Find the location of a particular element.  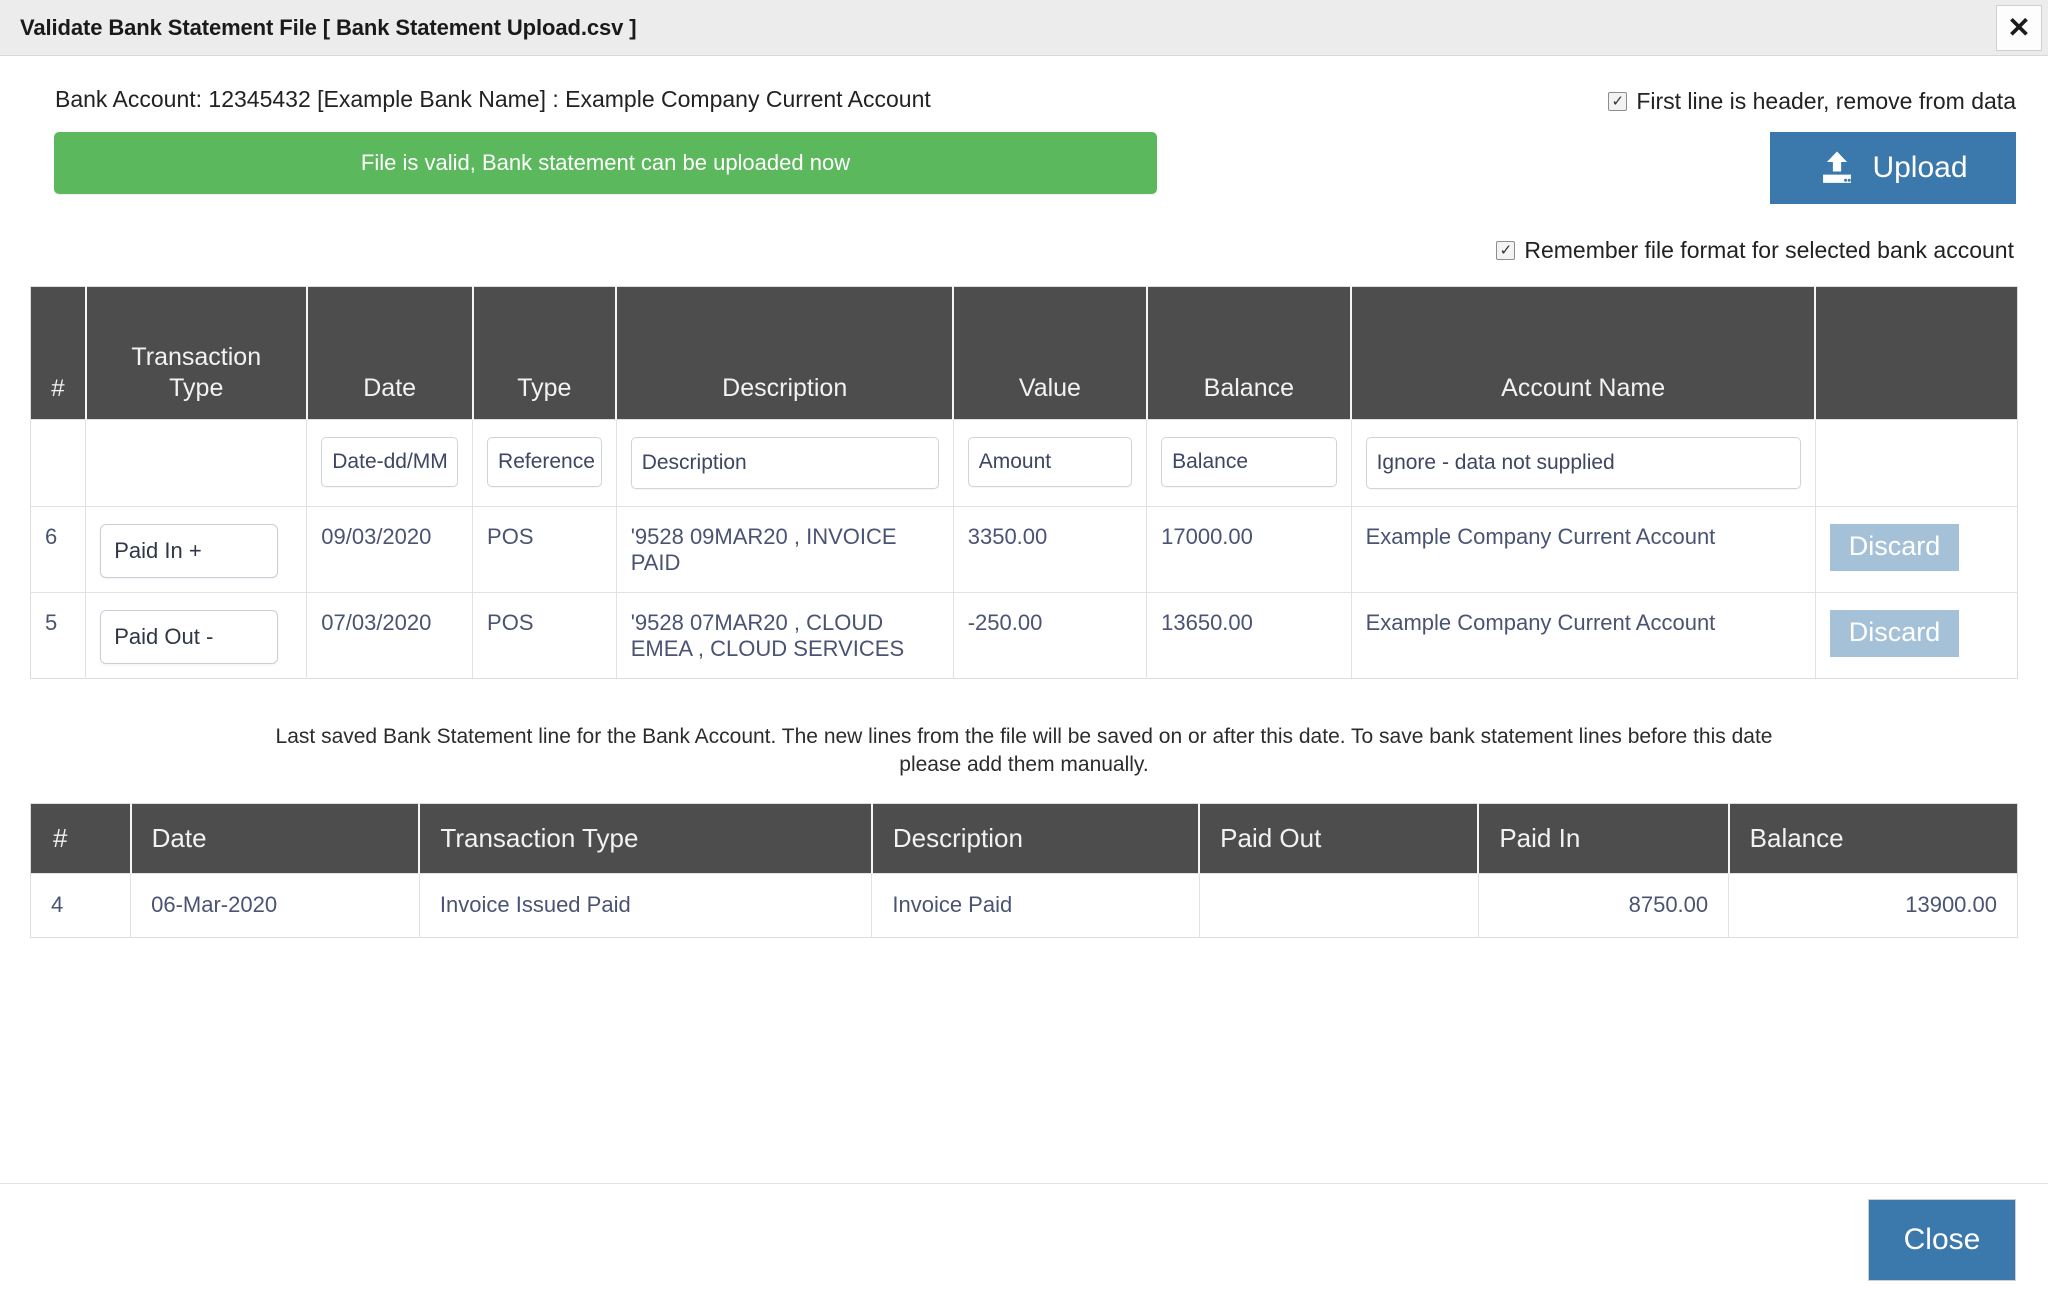

row-date: 09/03/2020 is located at coordinates (390, 549).